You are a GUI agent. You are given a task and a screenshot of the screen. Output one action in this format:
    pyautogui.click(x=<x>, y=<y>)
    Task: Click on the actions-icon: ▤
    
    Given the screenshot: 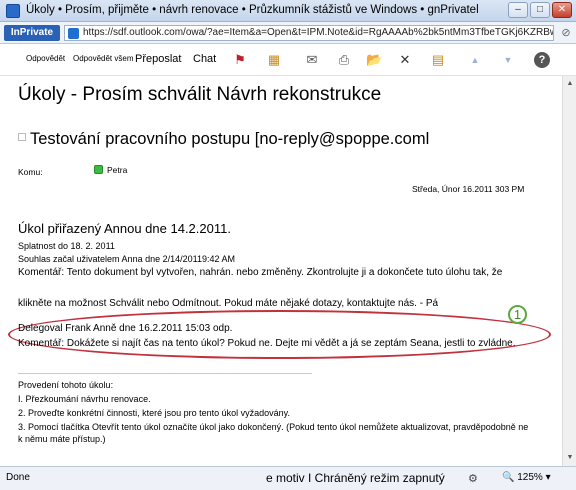 What is the action you would take?
    pyautogui.click(x=438, y=60)
    